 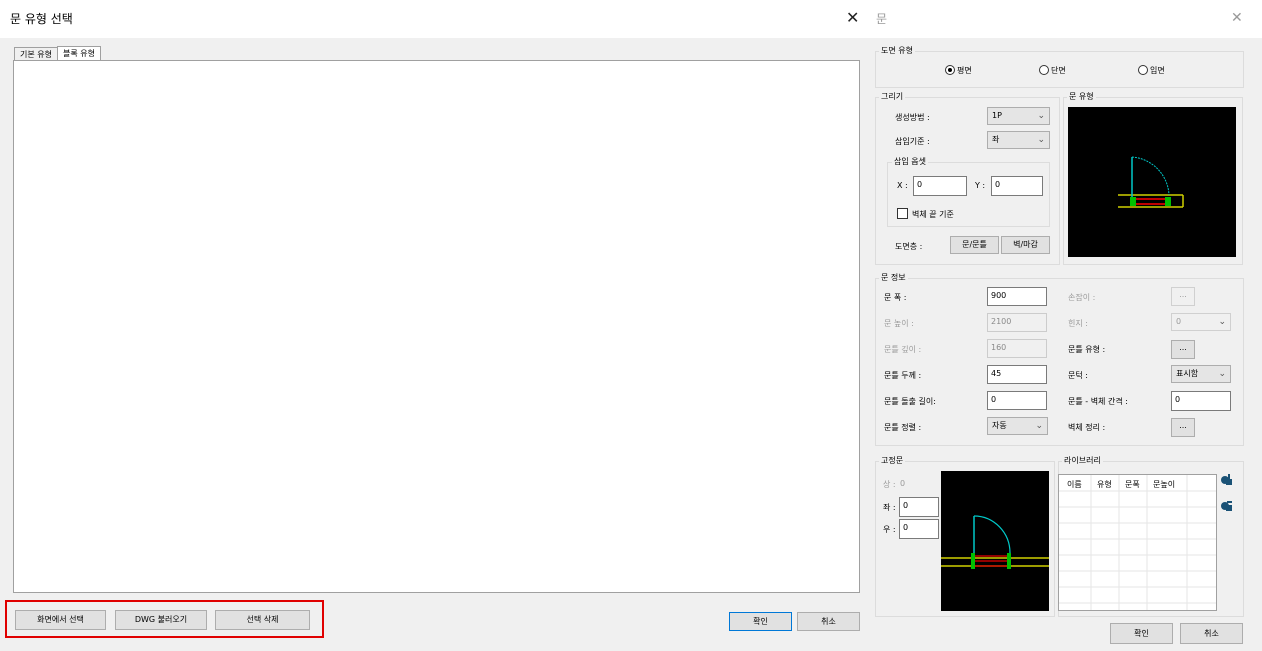 What do you see at coordinates (60, 620) in the screenshot?
I see `select-on-screen-button: 화면에서 선택` at bounding box center [60, 620].